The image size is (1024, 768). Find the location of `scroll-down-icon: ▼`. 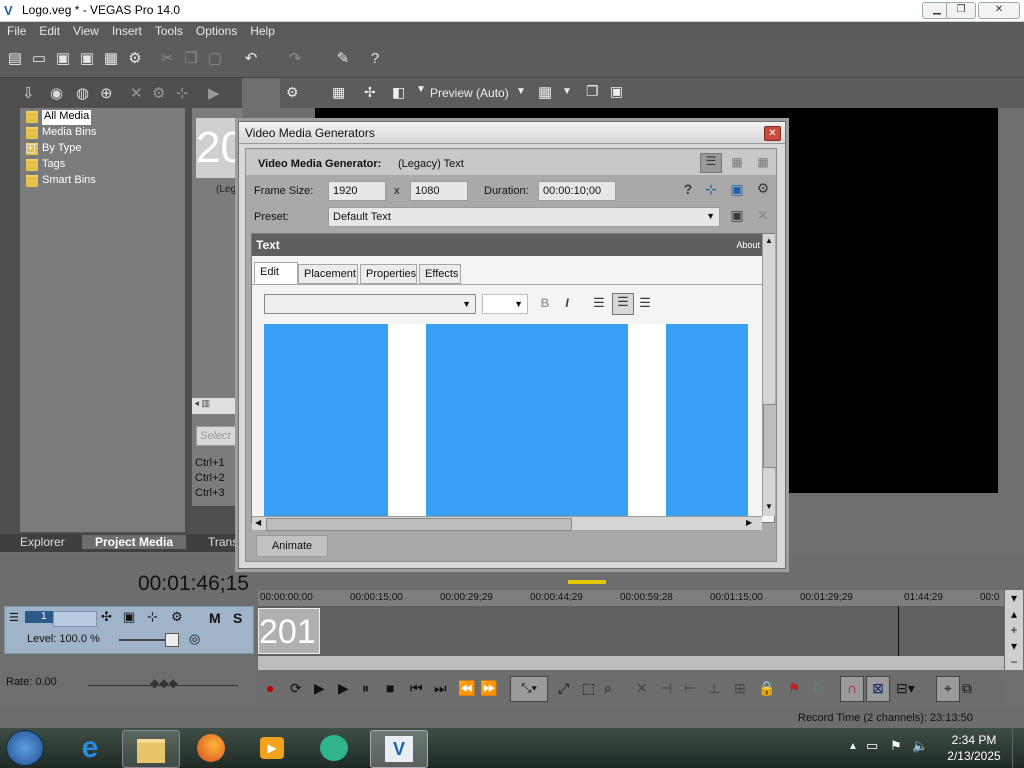

scroll-down-icon: ▼ is located at coordinates (769, 506).